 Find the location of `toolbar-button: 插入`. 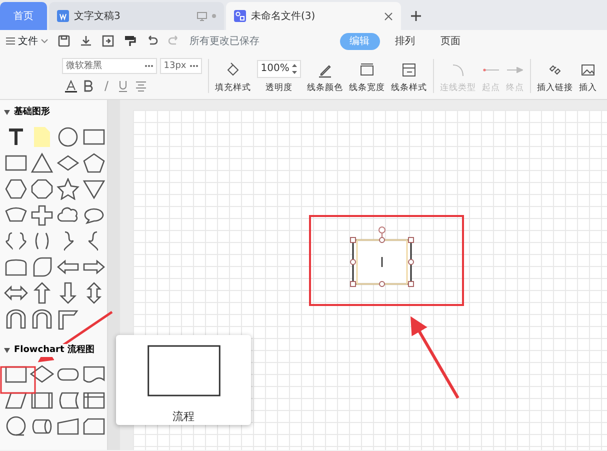

toolbar-button: 插入 is located at coordinates (587, 75).